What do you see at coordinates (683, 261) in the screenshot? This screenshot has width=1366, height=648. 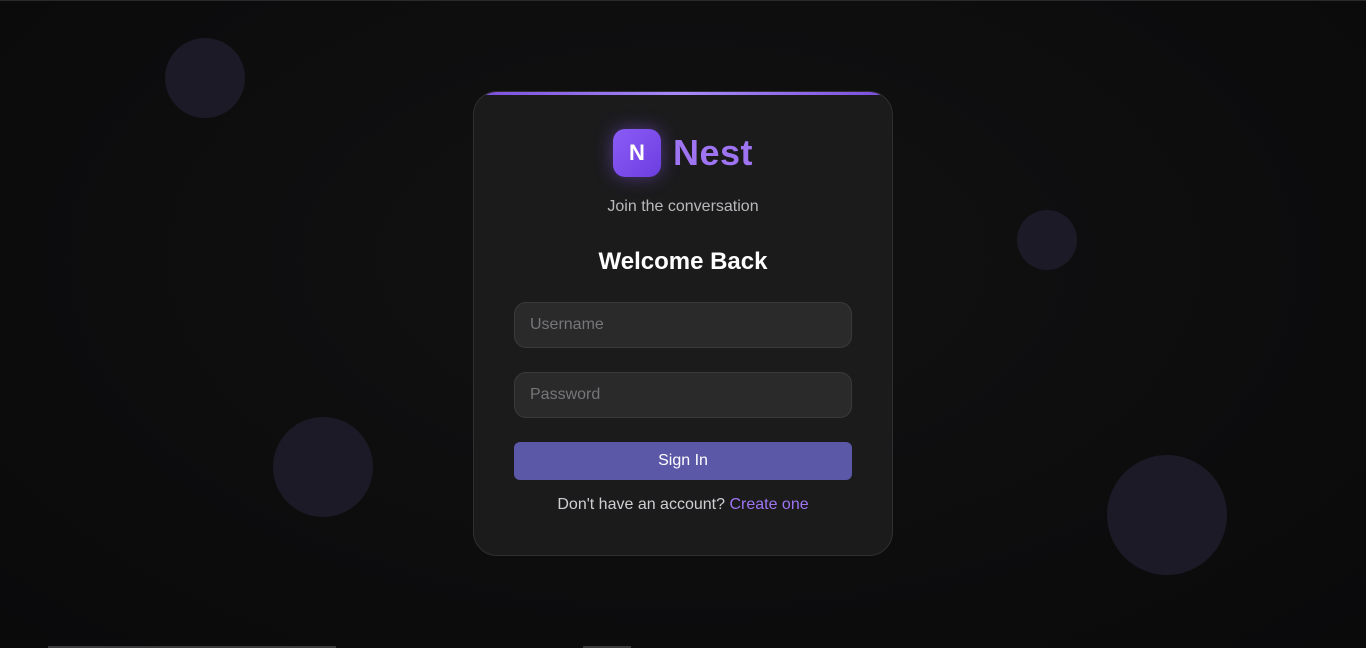 I see `page-title: Welcome Back` at bounding box center [683, 261].